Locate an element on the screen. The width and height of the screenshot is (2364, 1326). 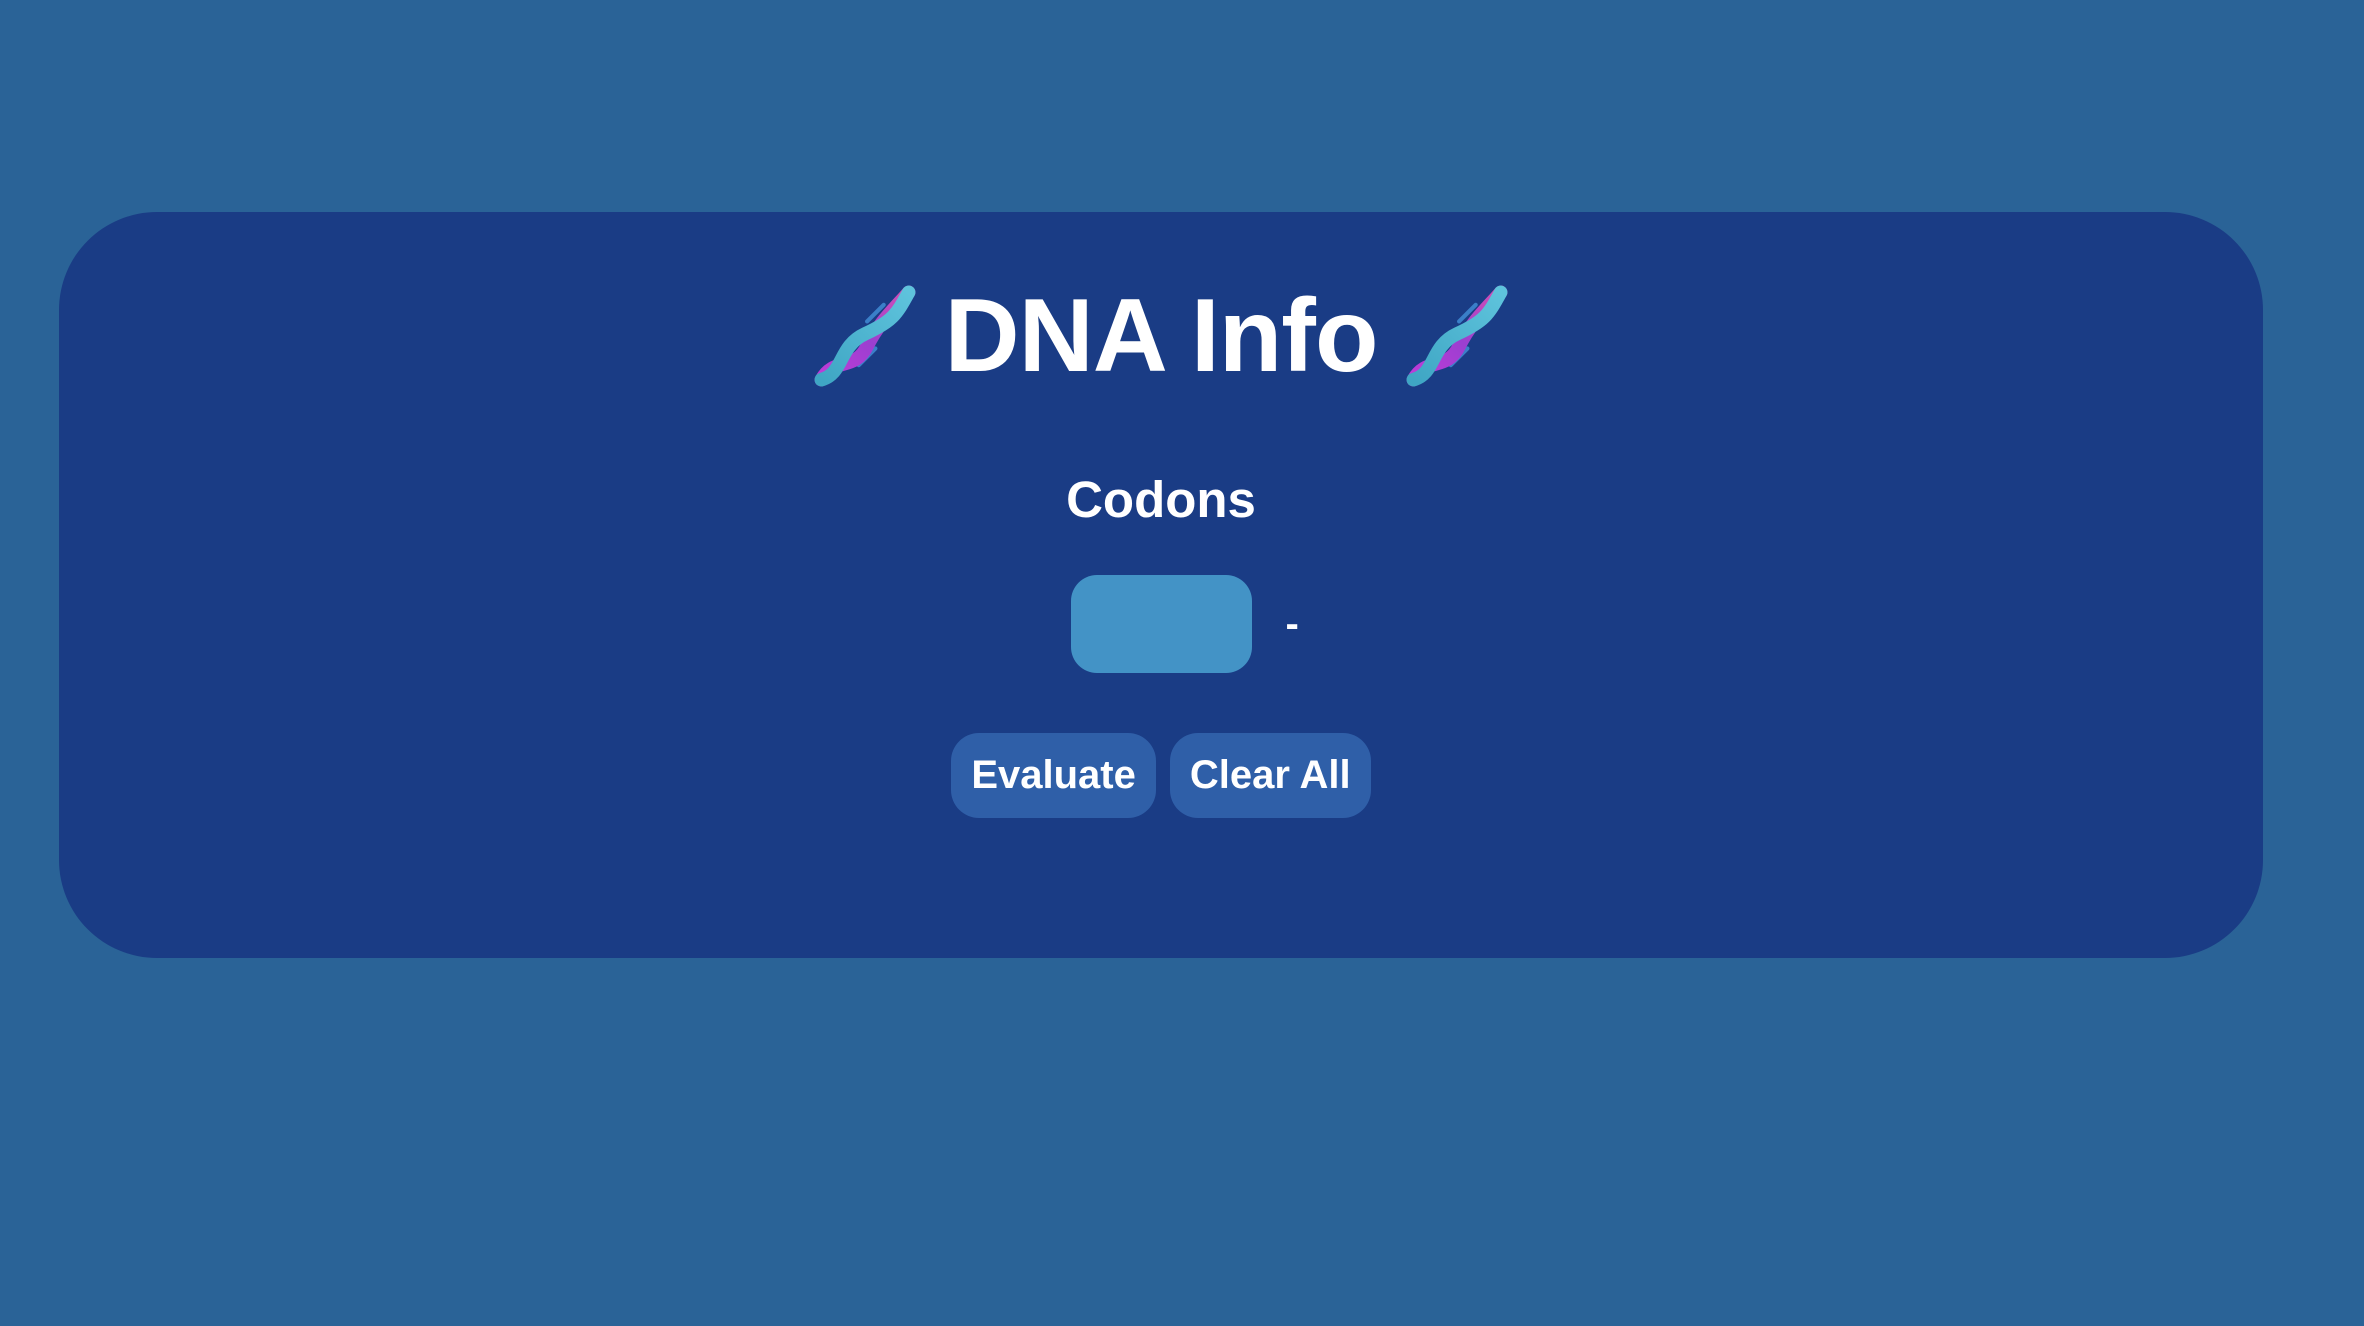
clear-all-button: Clear All is located at coordinates (1270, 775).